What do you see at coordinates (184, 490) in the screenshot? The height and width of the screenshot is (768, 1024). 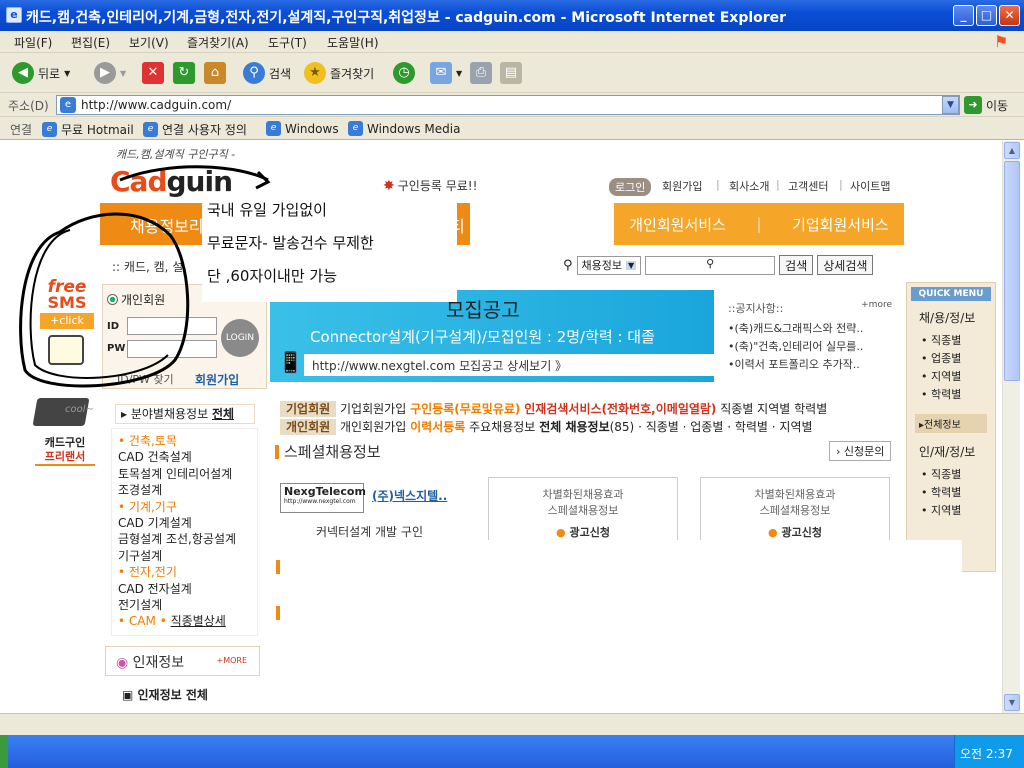 I see `category-line: 조경설계` at bounding box center [184, 490].